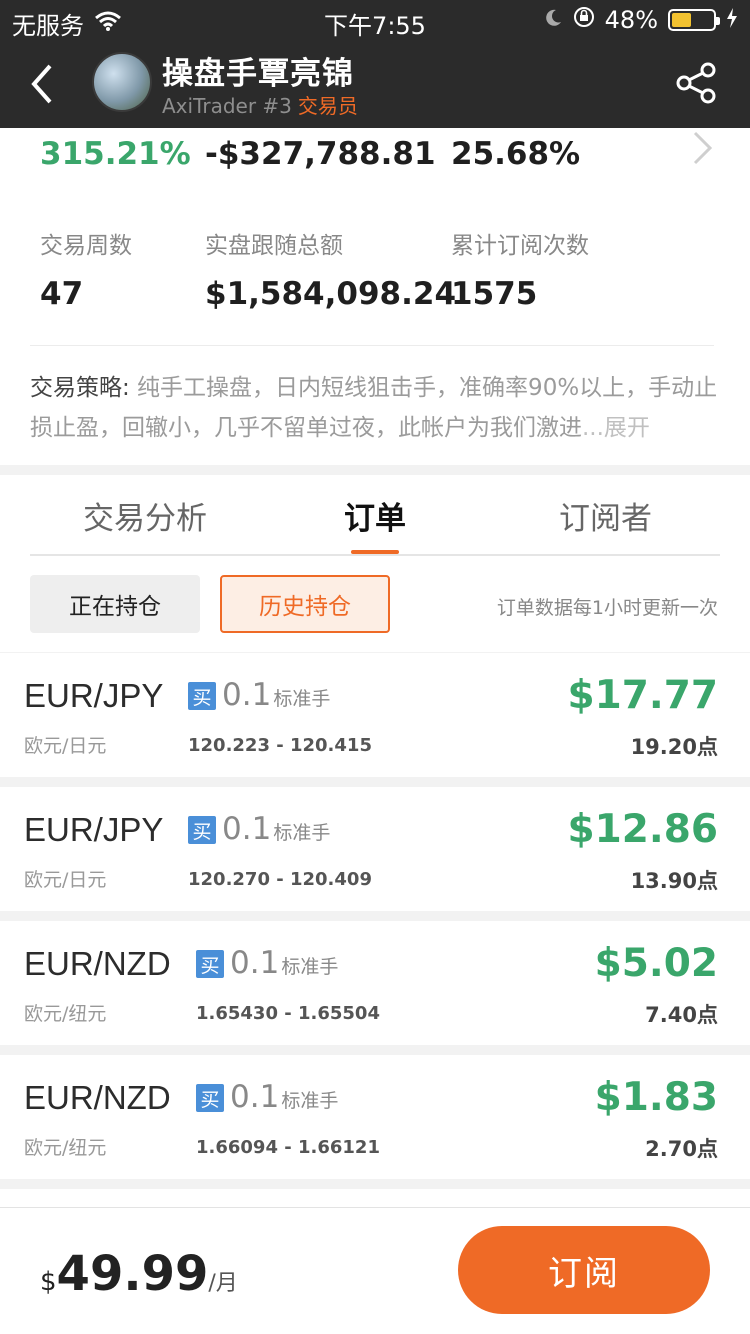  What do you see at coordinates (372, 345) in the screenshot?
I see `divider` at bounding box center [372, 345].